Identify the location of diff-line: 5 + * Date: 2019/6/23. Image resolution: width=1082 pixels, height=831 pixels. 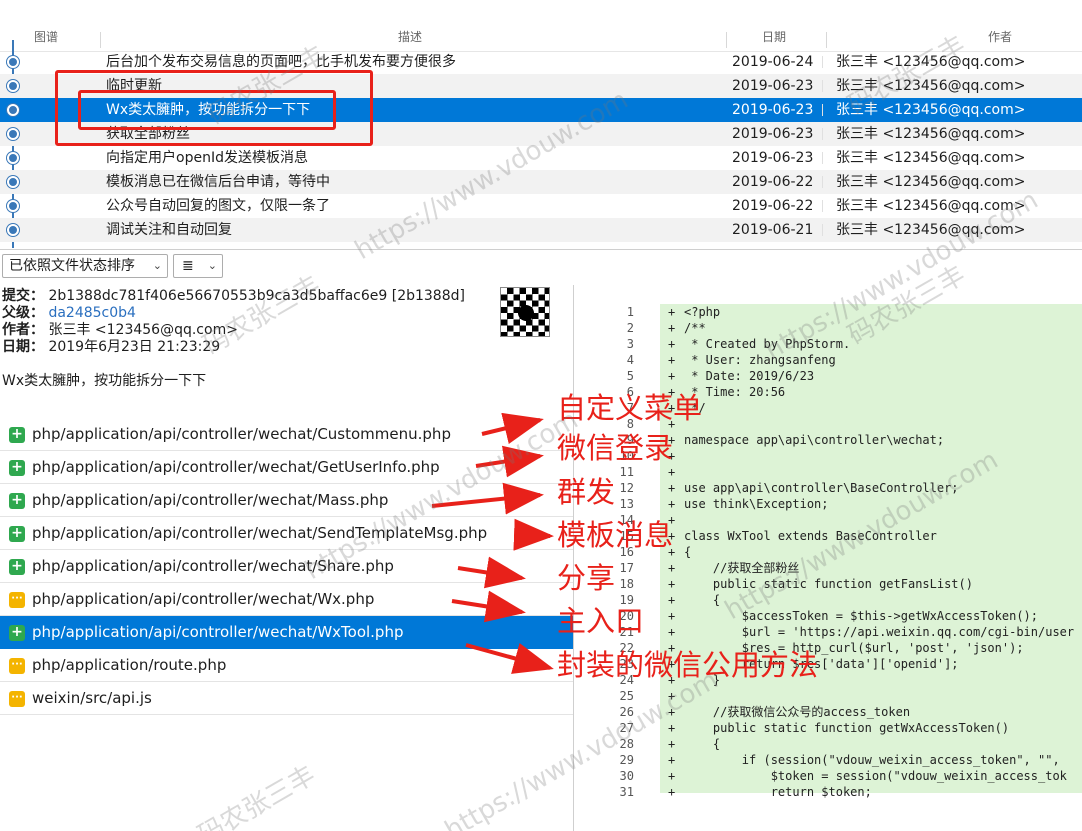
(828, 376).